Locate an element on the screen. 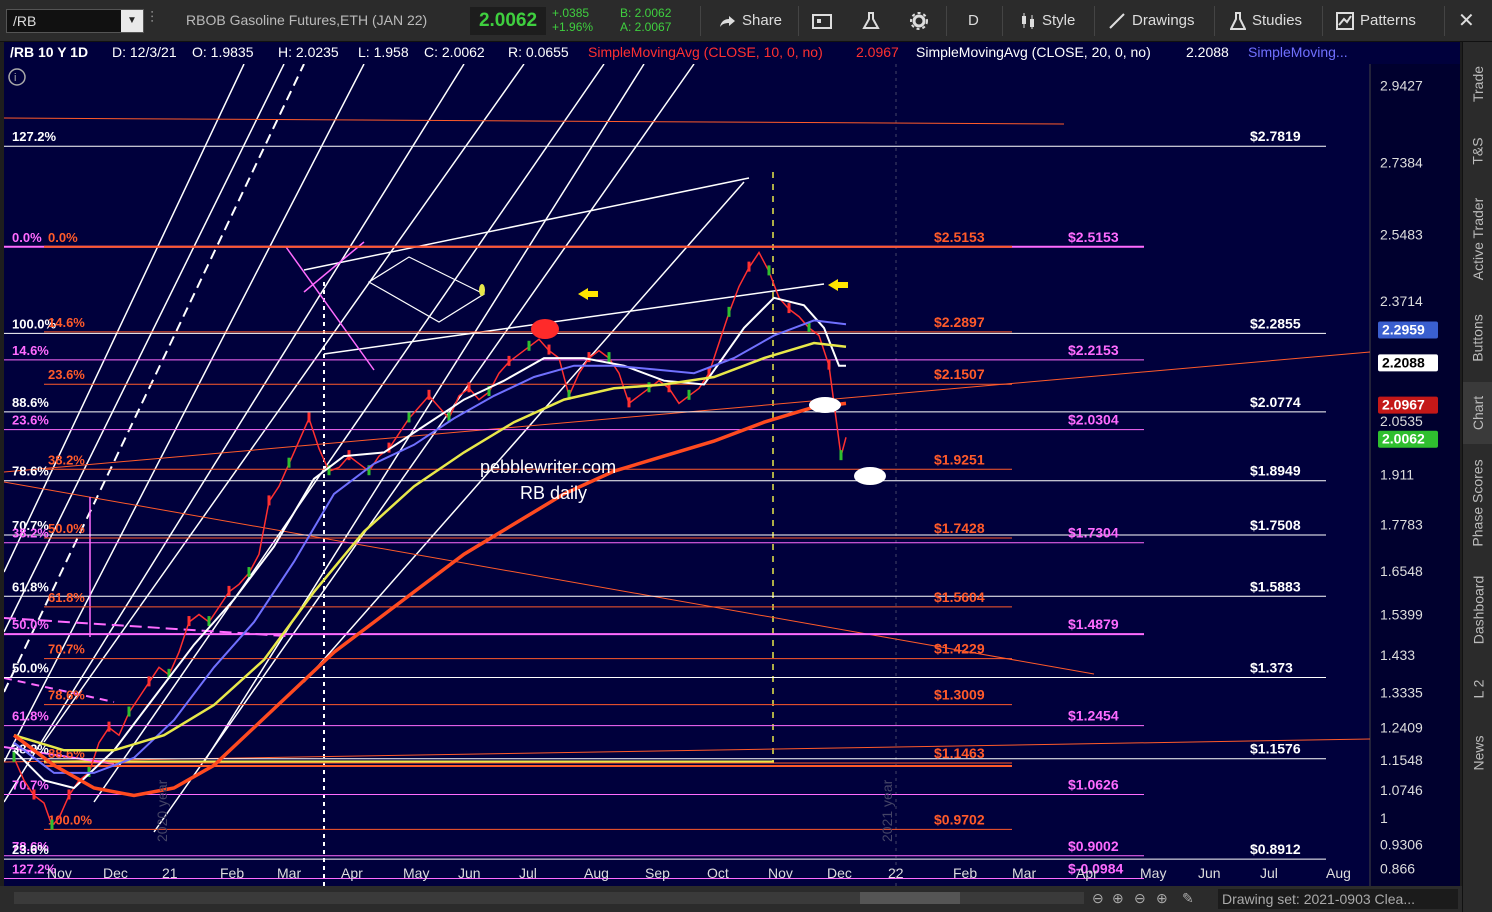 The width and height of the screenshot is (1492, 912). yellow-marker is located at coordinates (482, 290).